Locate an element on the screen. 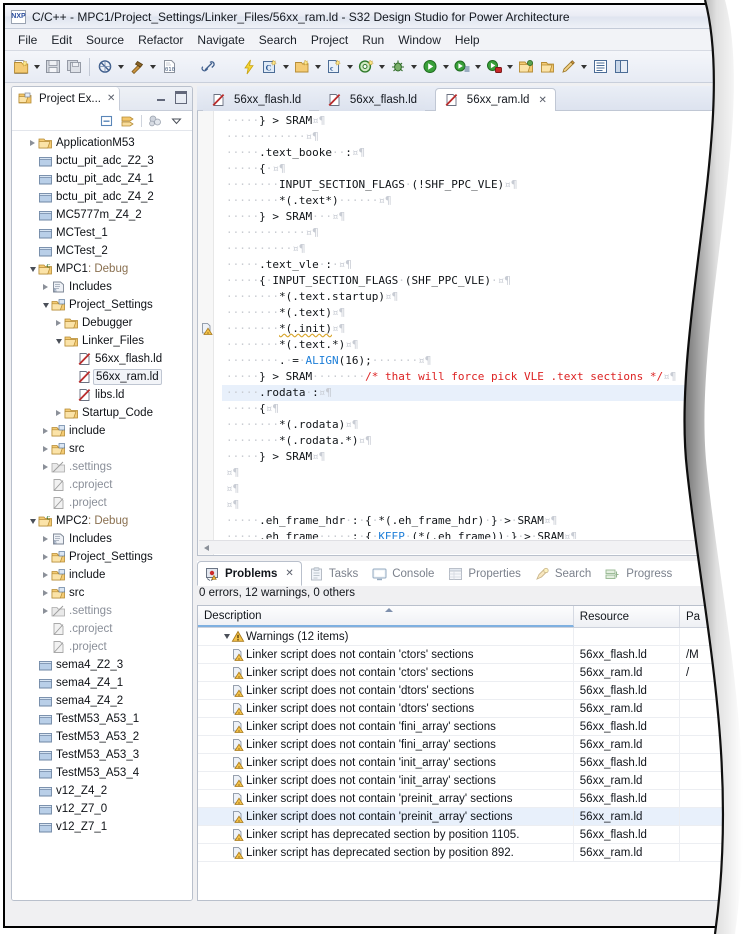 The width and height of the screenshot is (751, 934). menu-item-window: Window is located at coordinates (419, 40).